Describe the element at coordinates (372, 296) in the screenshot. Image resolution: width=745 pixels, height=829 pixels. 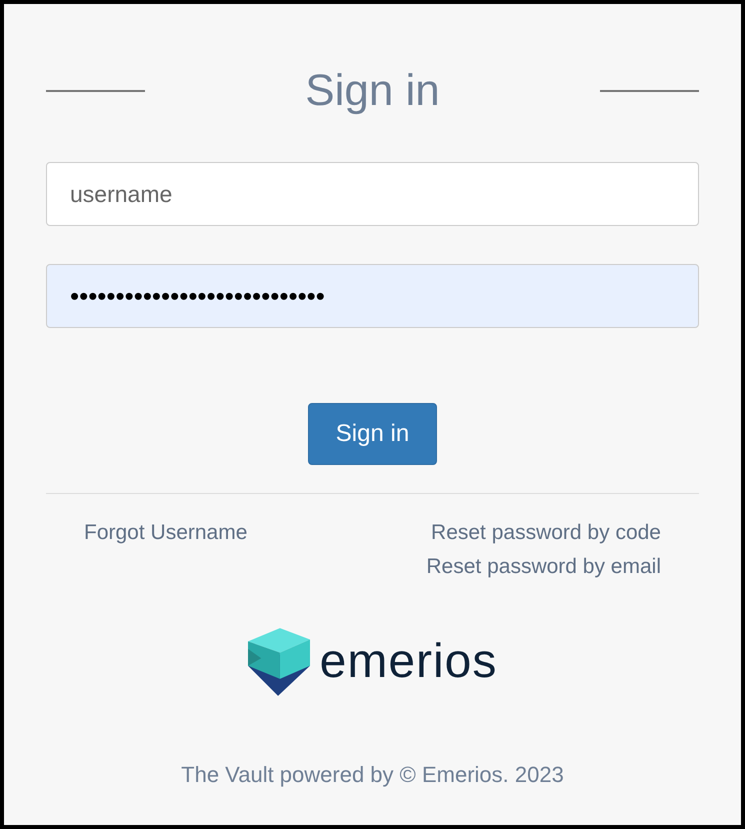
I see `password-field: ••••••••••••••••••••••••••••` at that location.